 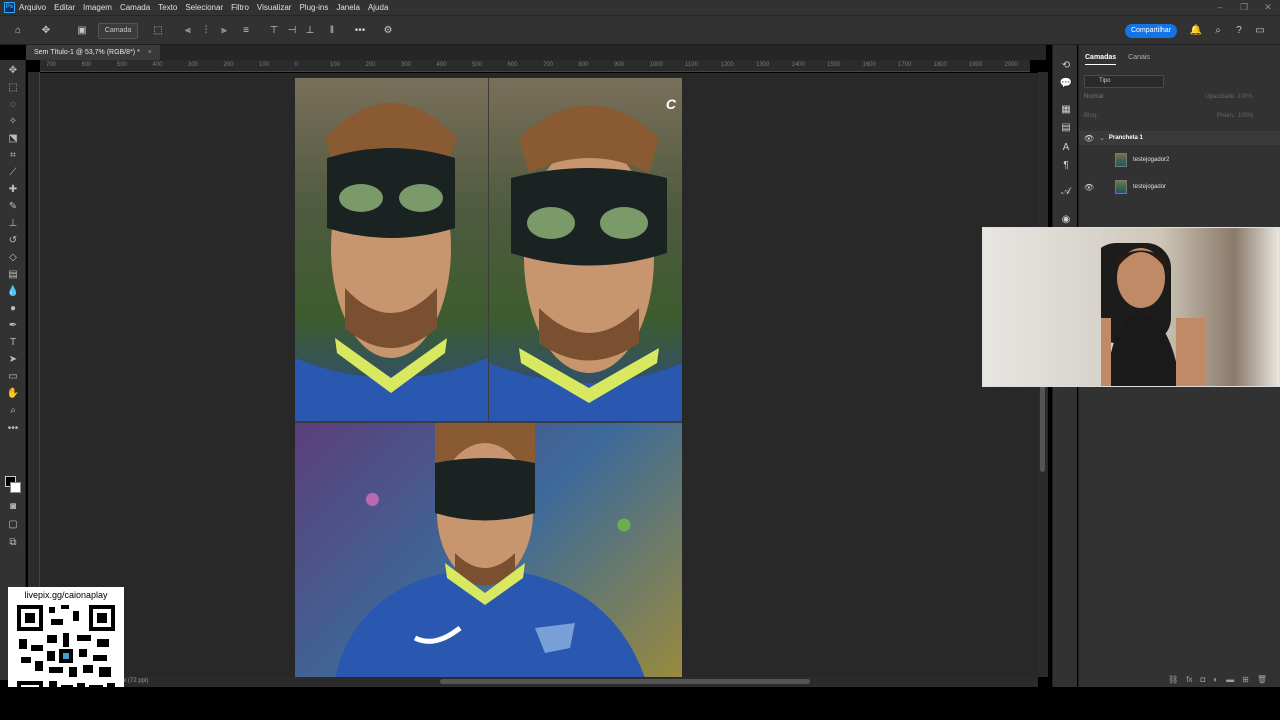 What do you see at coordinates (1066, 220) in the screenshot?
I see `color-icon: ◉` at bounding box center [1066, 220].